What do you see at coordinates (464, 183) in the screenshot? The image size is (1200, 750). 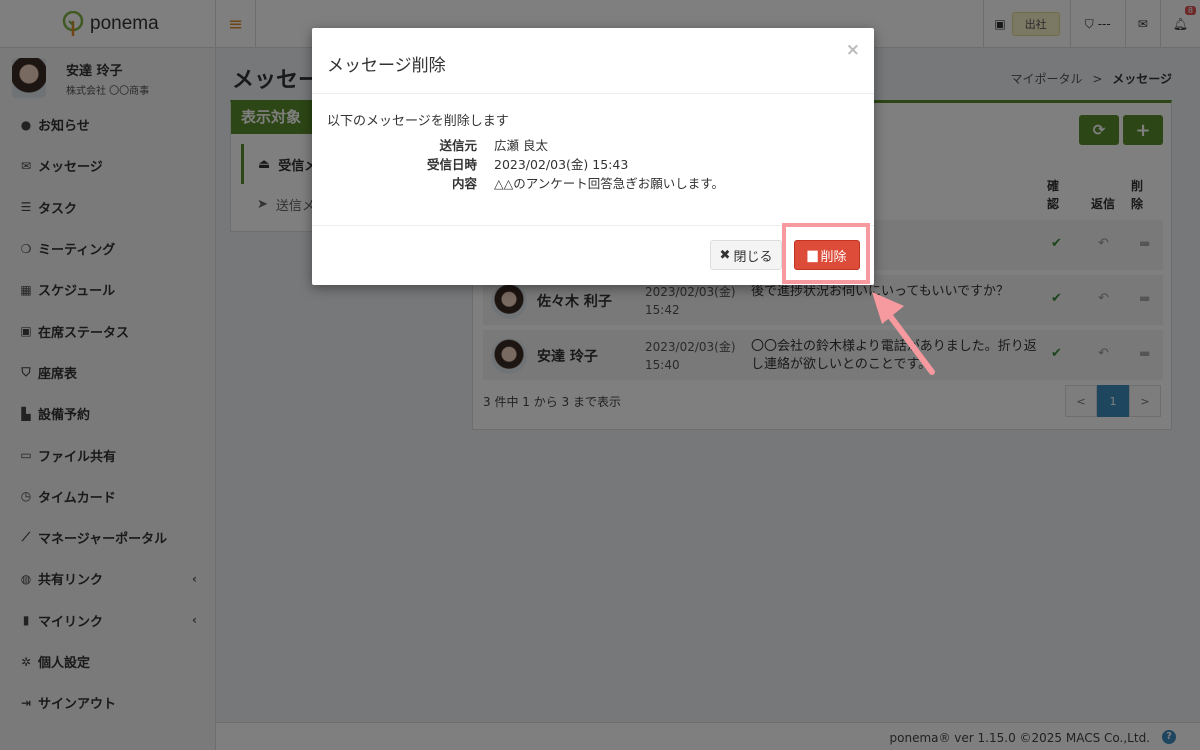 I see `content-label: 内容` at bounding box center [464, 183].